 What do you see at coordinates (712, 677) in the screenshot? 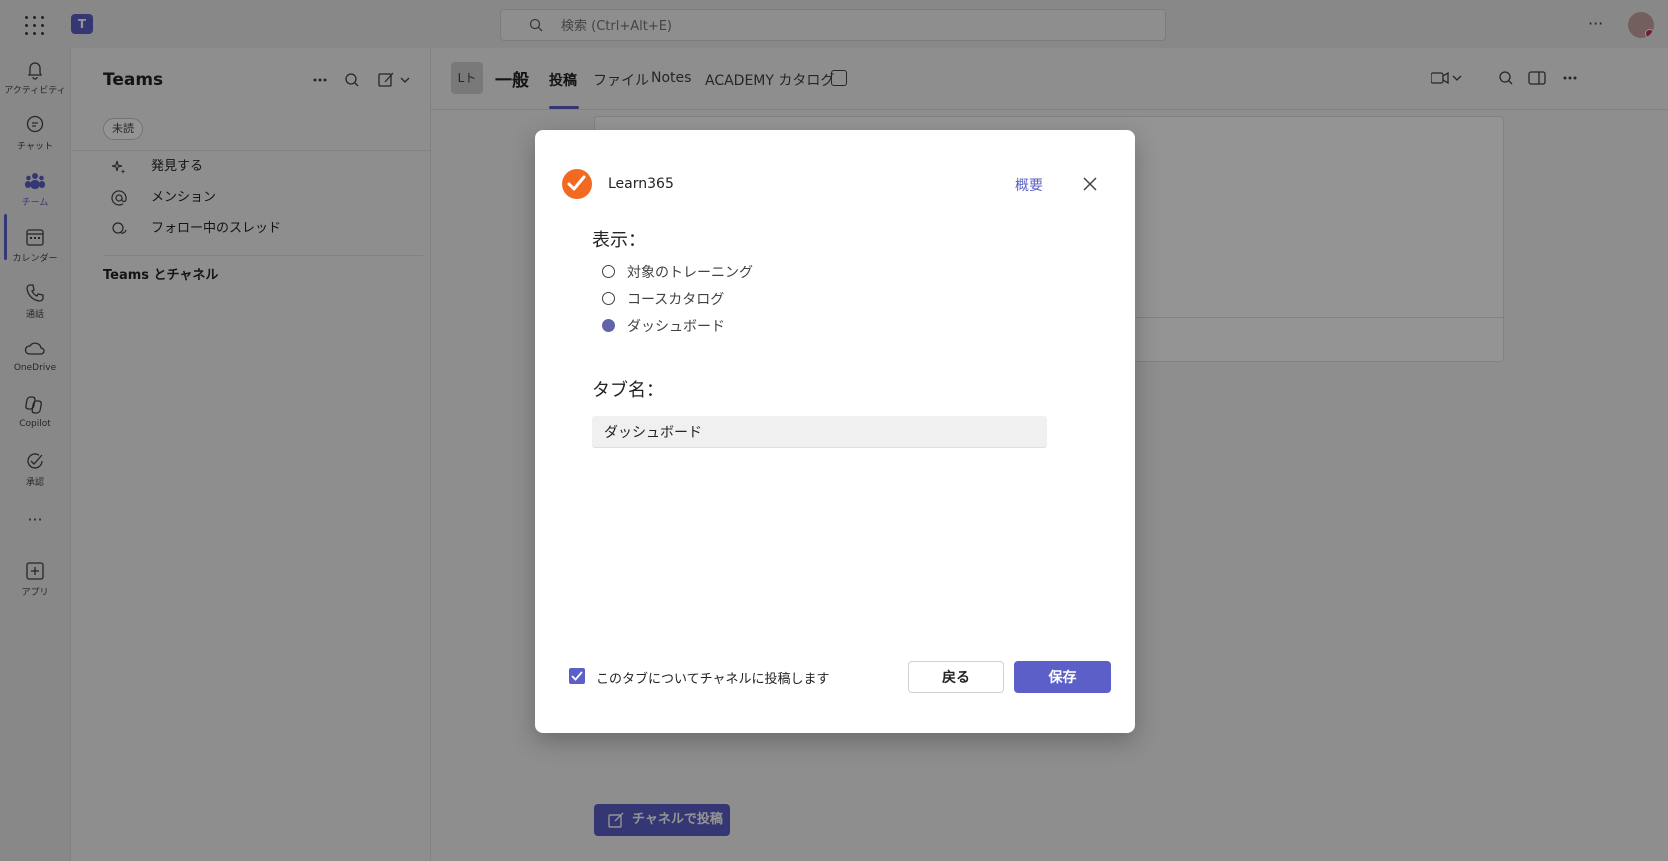
I see `post-to-channel-label: このタブについてチャネルに投稿します` at bounding box center [712, 677].